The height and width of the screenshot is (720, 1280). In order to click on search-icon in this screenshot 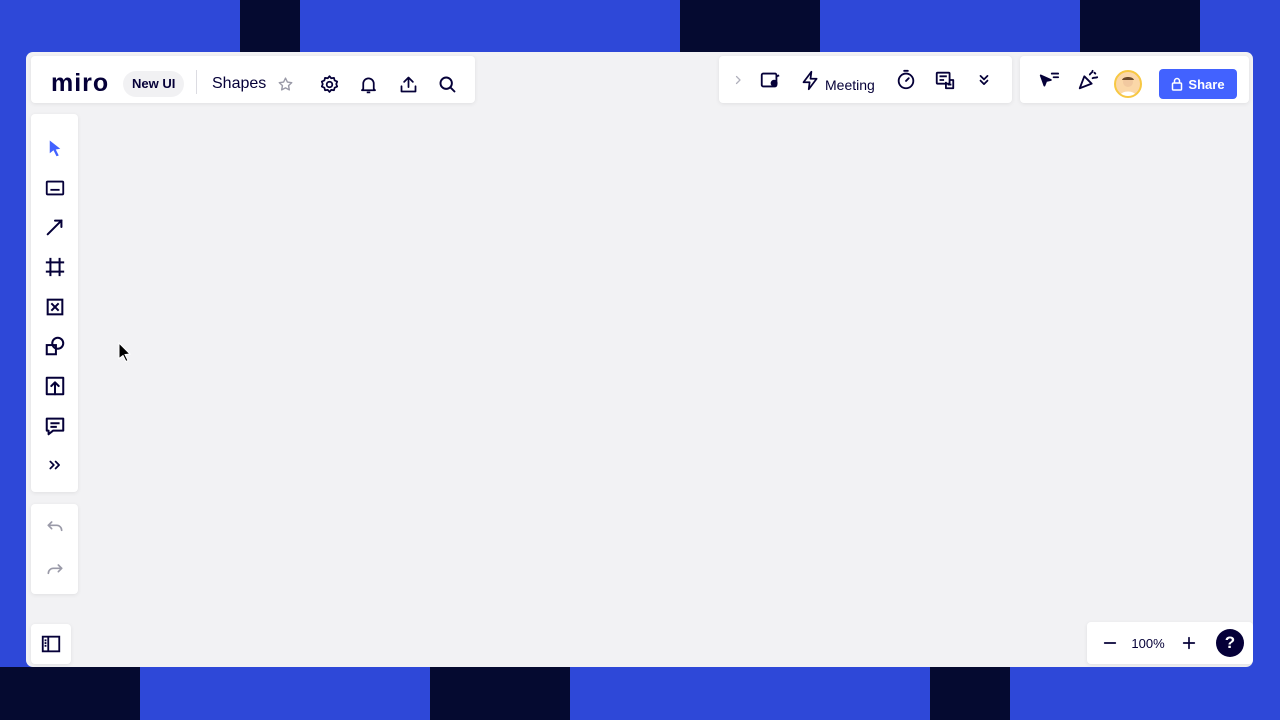, I will do `click(447, 84)`.